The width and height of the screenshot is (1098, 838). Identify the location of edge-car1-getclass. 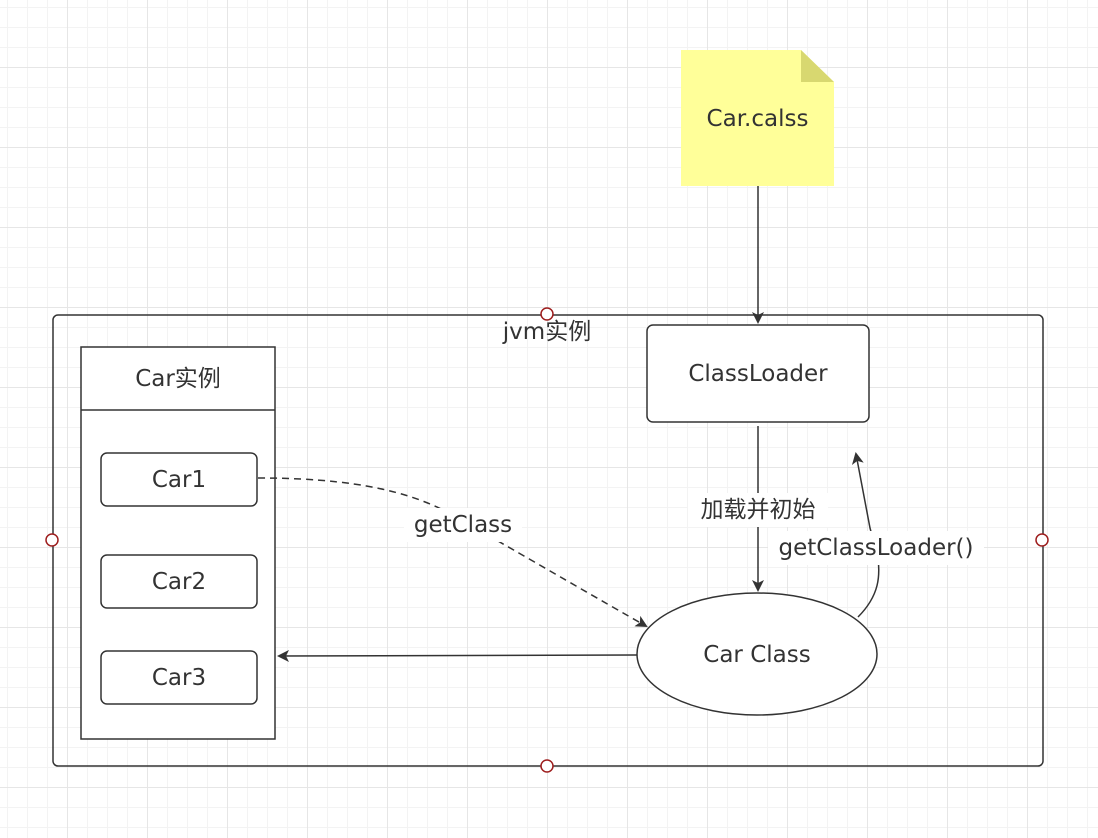
(452, 552).